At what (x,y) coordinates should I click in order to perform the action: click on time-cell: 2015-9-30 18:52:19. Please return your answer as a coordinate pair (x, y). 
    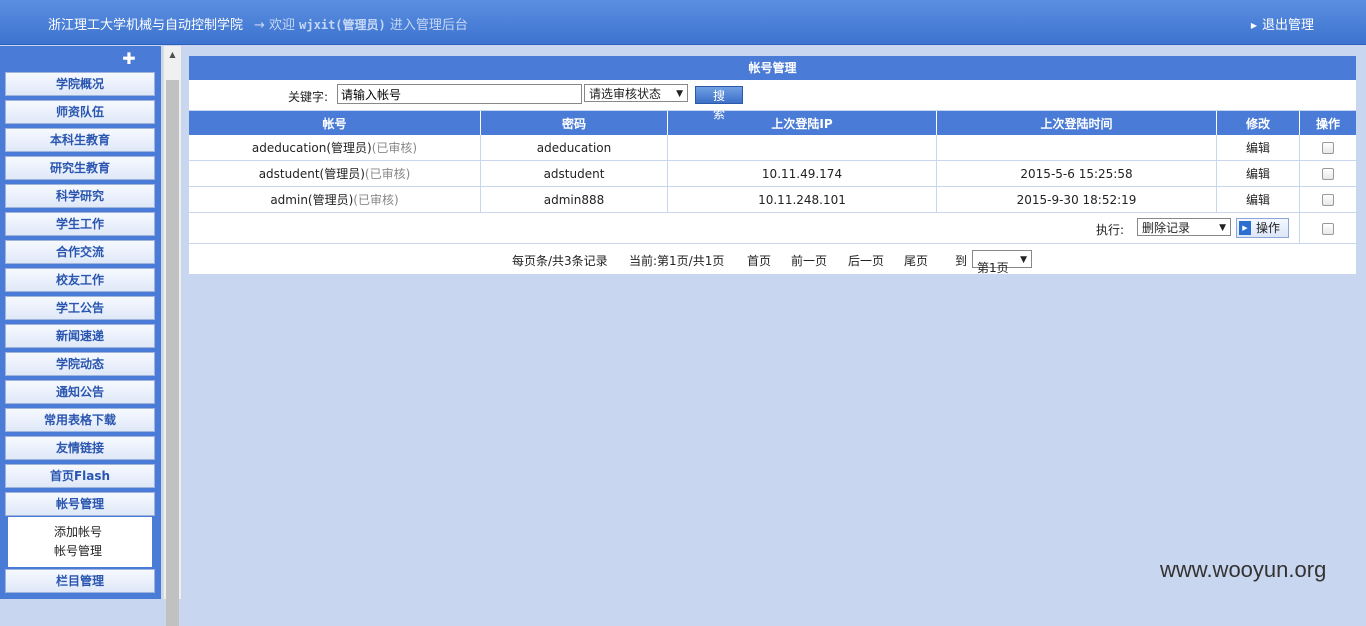
    Looking at the image, I should click on (1076, 199).